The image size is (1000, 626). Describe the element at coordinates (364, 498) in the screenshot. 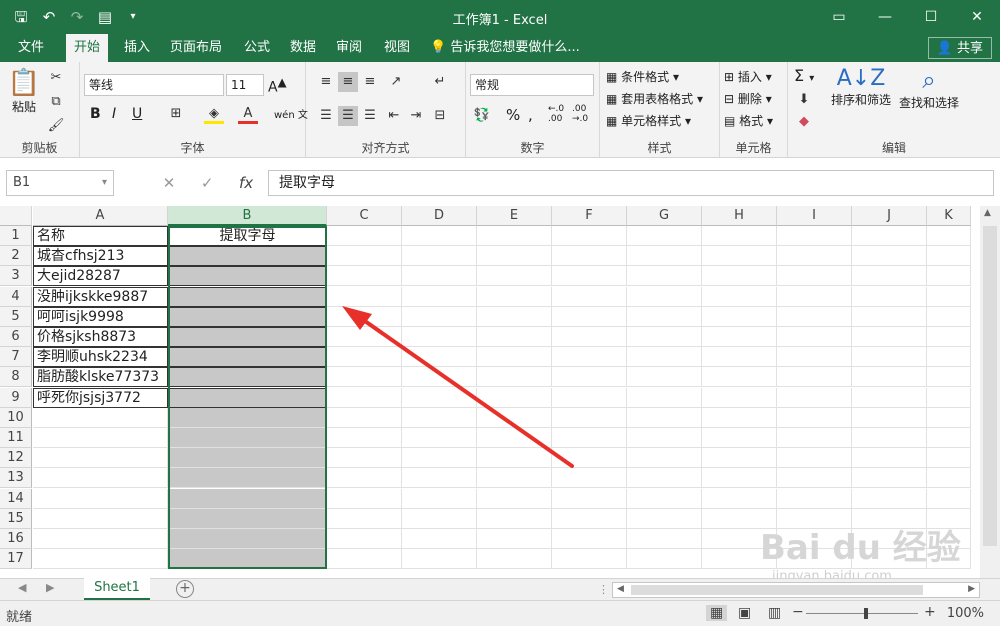

I see `cell-c14` at that location.